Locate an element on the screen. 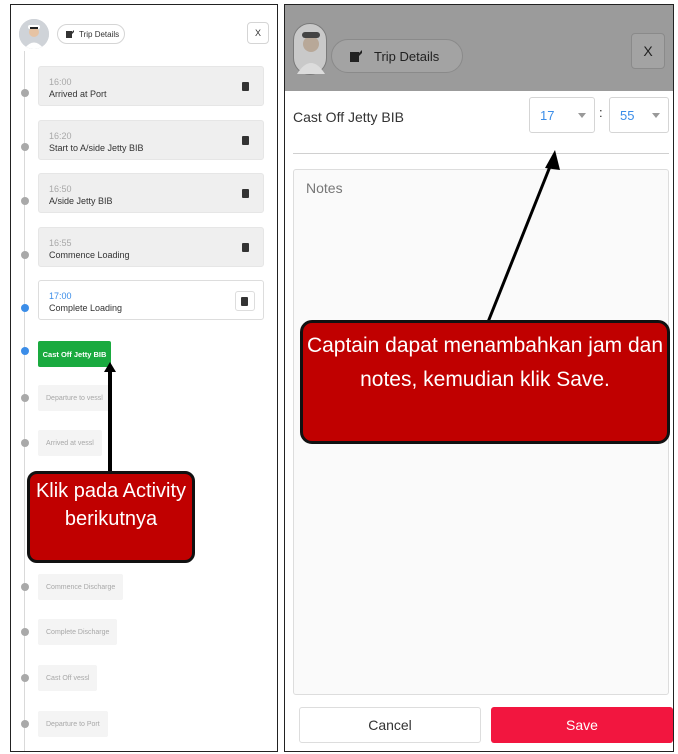 The image size is (678, 754). activity-time: 16:00 is located at coordinates (60, 82).